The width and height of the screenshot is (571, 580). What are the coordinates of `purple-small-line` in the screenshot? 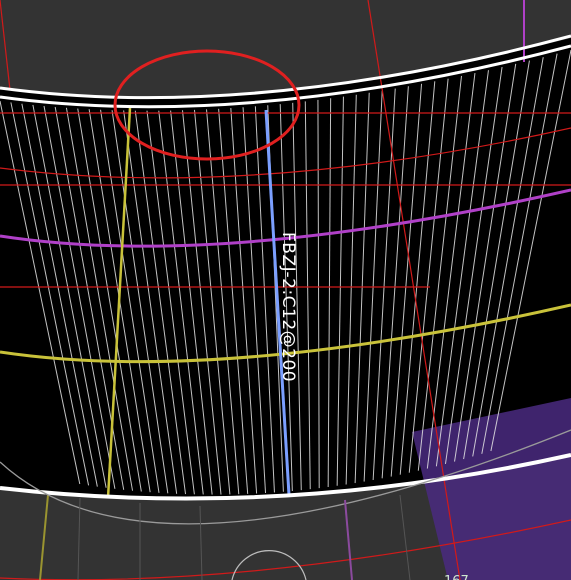 It's located at (348, 539).